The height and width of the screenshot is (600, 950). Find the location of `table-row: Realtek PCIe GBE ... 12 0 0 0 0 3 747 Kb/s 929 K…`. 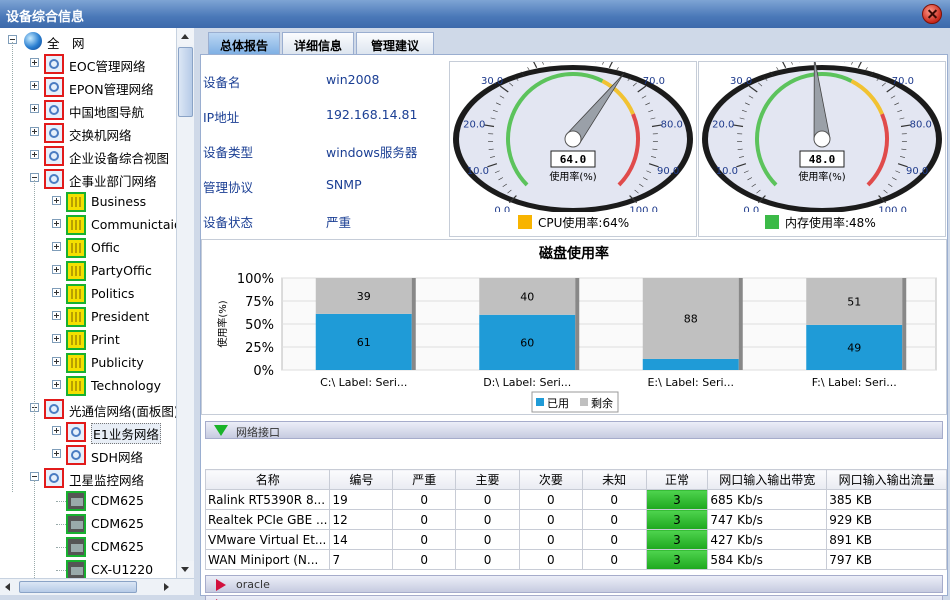

table-row: Realtek PCIe GBE ... 12 0 0 0 0 3 747 Kb/s 929 K… is located at coordinates (575, 519).